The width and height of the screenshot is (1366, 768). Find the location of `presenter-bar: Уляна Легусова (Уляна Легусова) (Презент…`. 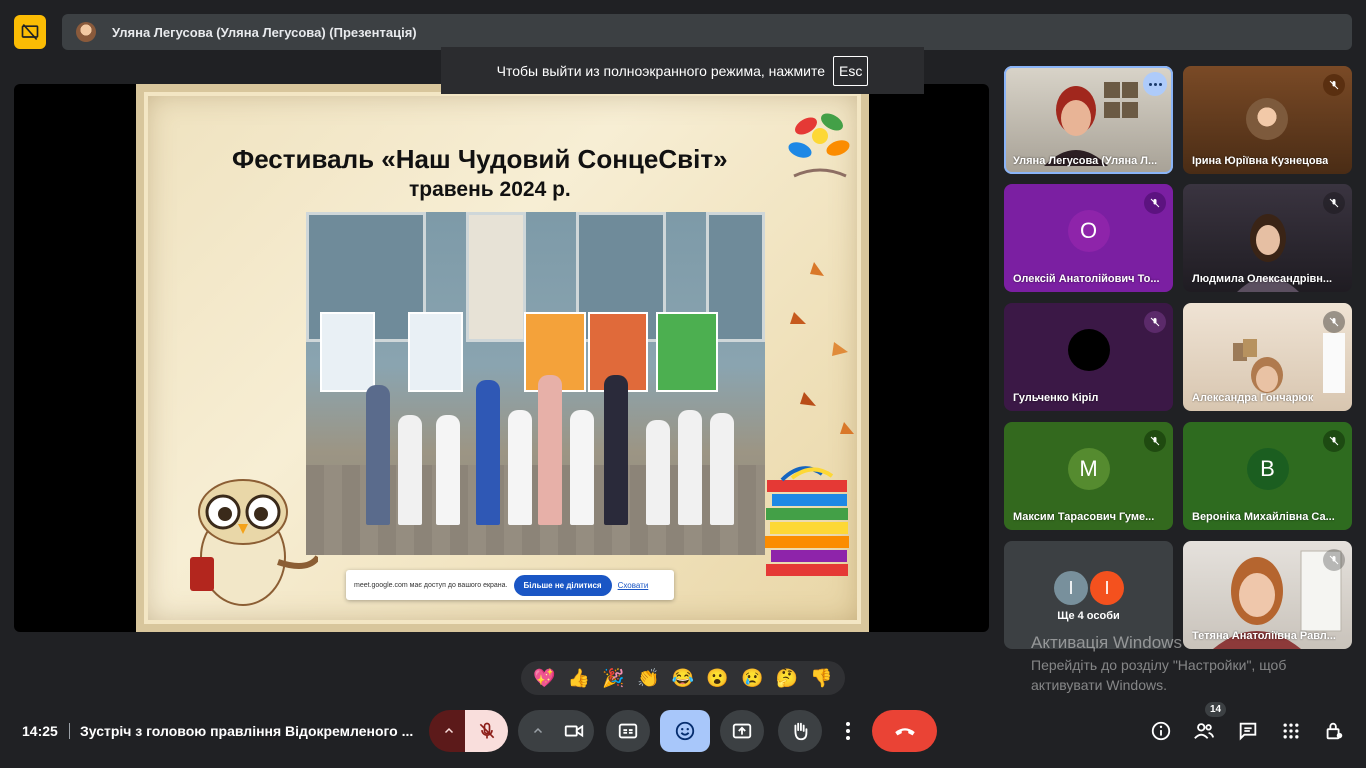

presenter-bar: Уляна Легусова (Уляна Легусова) (Презент… is located at coordinates (707, 32).